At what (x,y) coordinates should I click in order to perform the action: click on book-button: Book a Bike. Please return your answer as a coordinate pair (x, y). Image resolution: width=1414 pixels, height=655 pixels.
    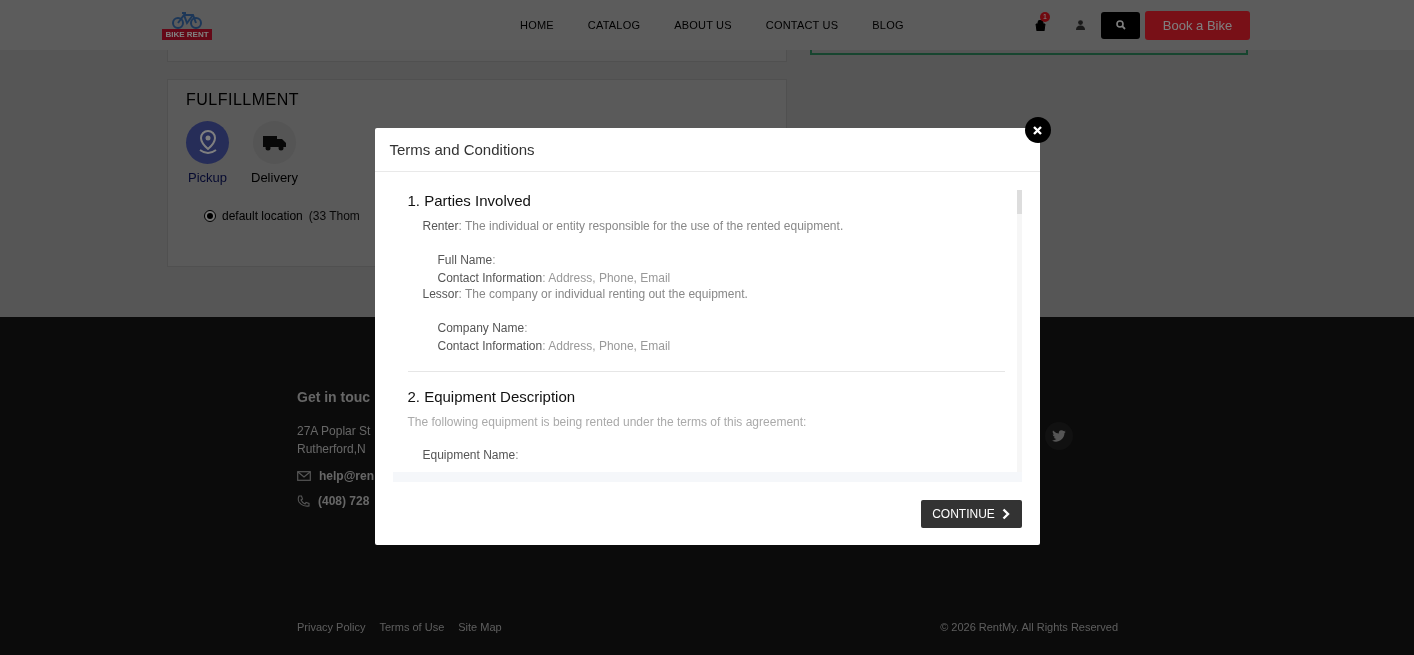
    Looking at the image, I should click on (1197, 25).